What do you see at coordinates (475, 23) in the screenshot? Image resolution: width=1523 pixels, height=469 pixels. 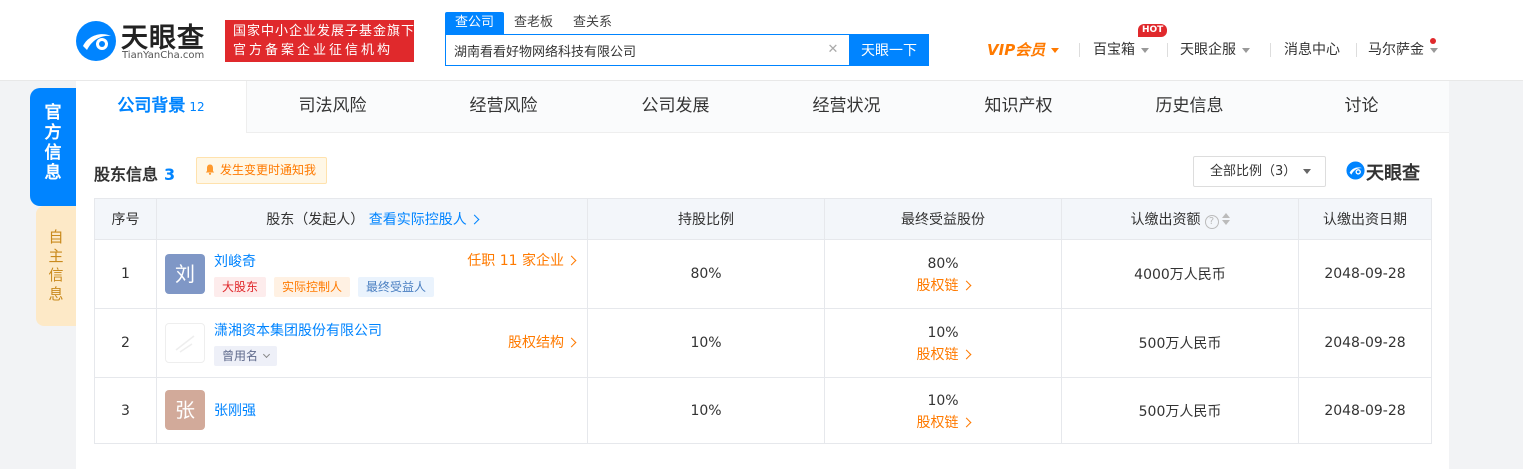 I see `tab-search-company: 查公司` at bounding box center [475, 23].